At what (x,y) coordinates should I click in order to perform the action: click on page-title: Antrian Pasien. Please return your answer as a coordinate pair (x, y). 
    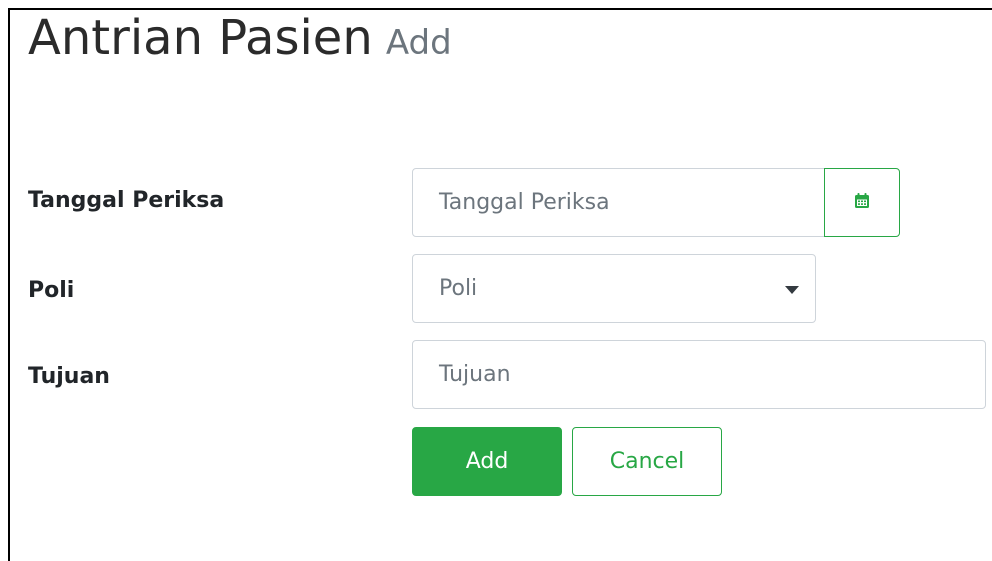
    Looking at the image, I should click on (200, 38).